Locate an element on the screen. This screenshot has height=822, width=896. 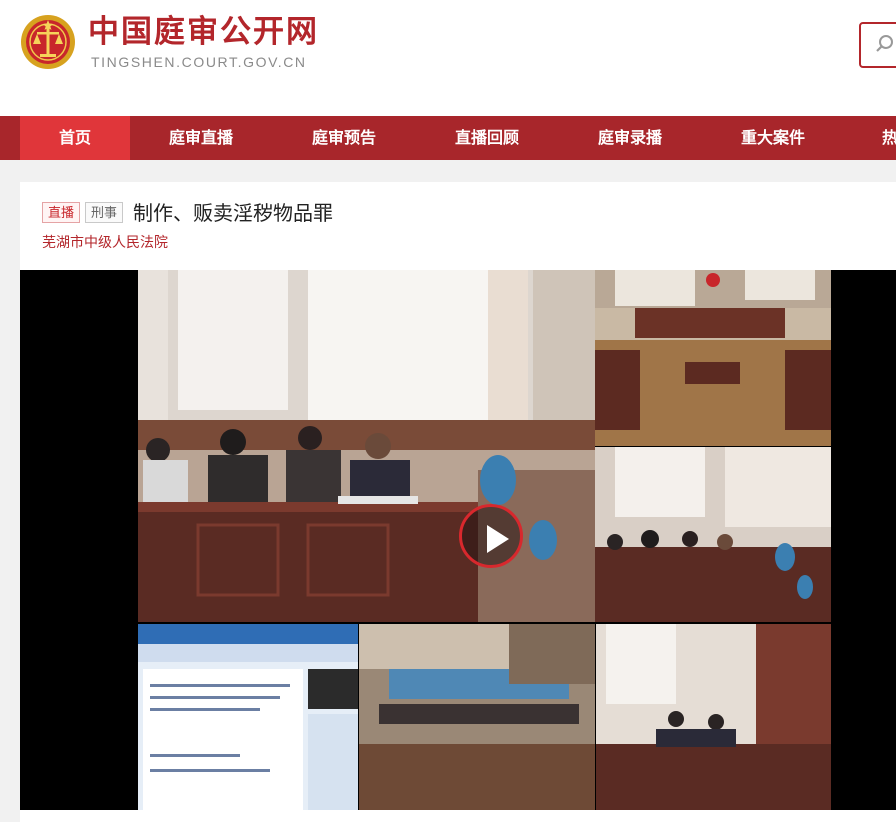
courtroom-wide-view is located at coordinates (713, 358).